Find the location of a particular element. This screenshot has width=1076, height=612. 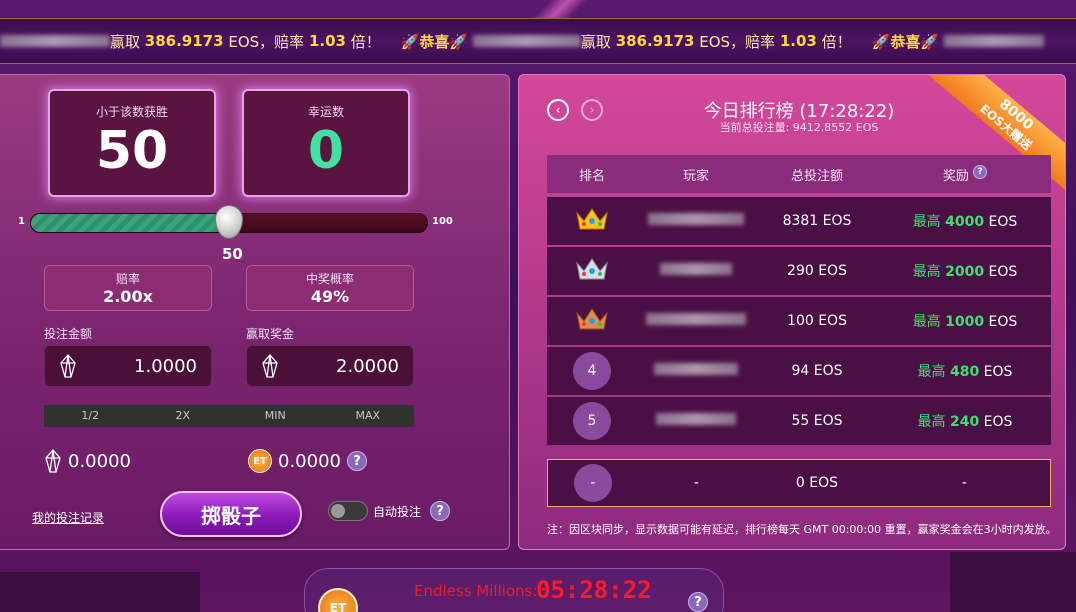

header-reward: 奖励 ? is located at coordinates (965, 174).